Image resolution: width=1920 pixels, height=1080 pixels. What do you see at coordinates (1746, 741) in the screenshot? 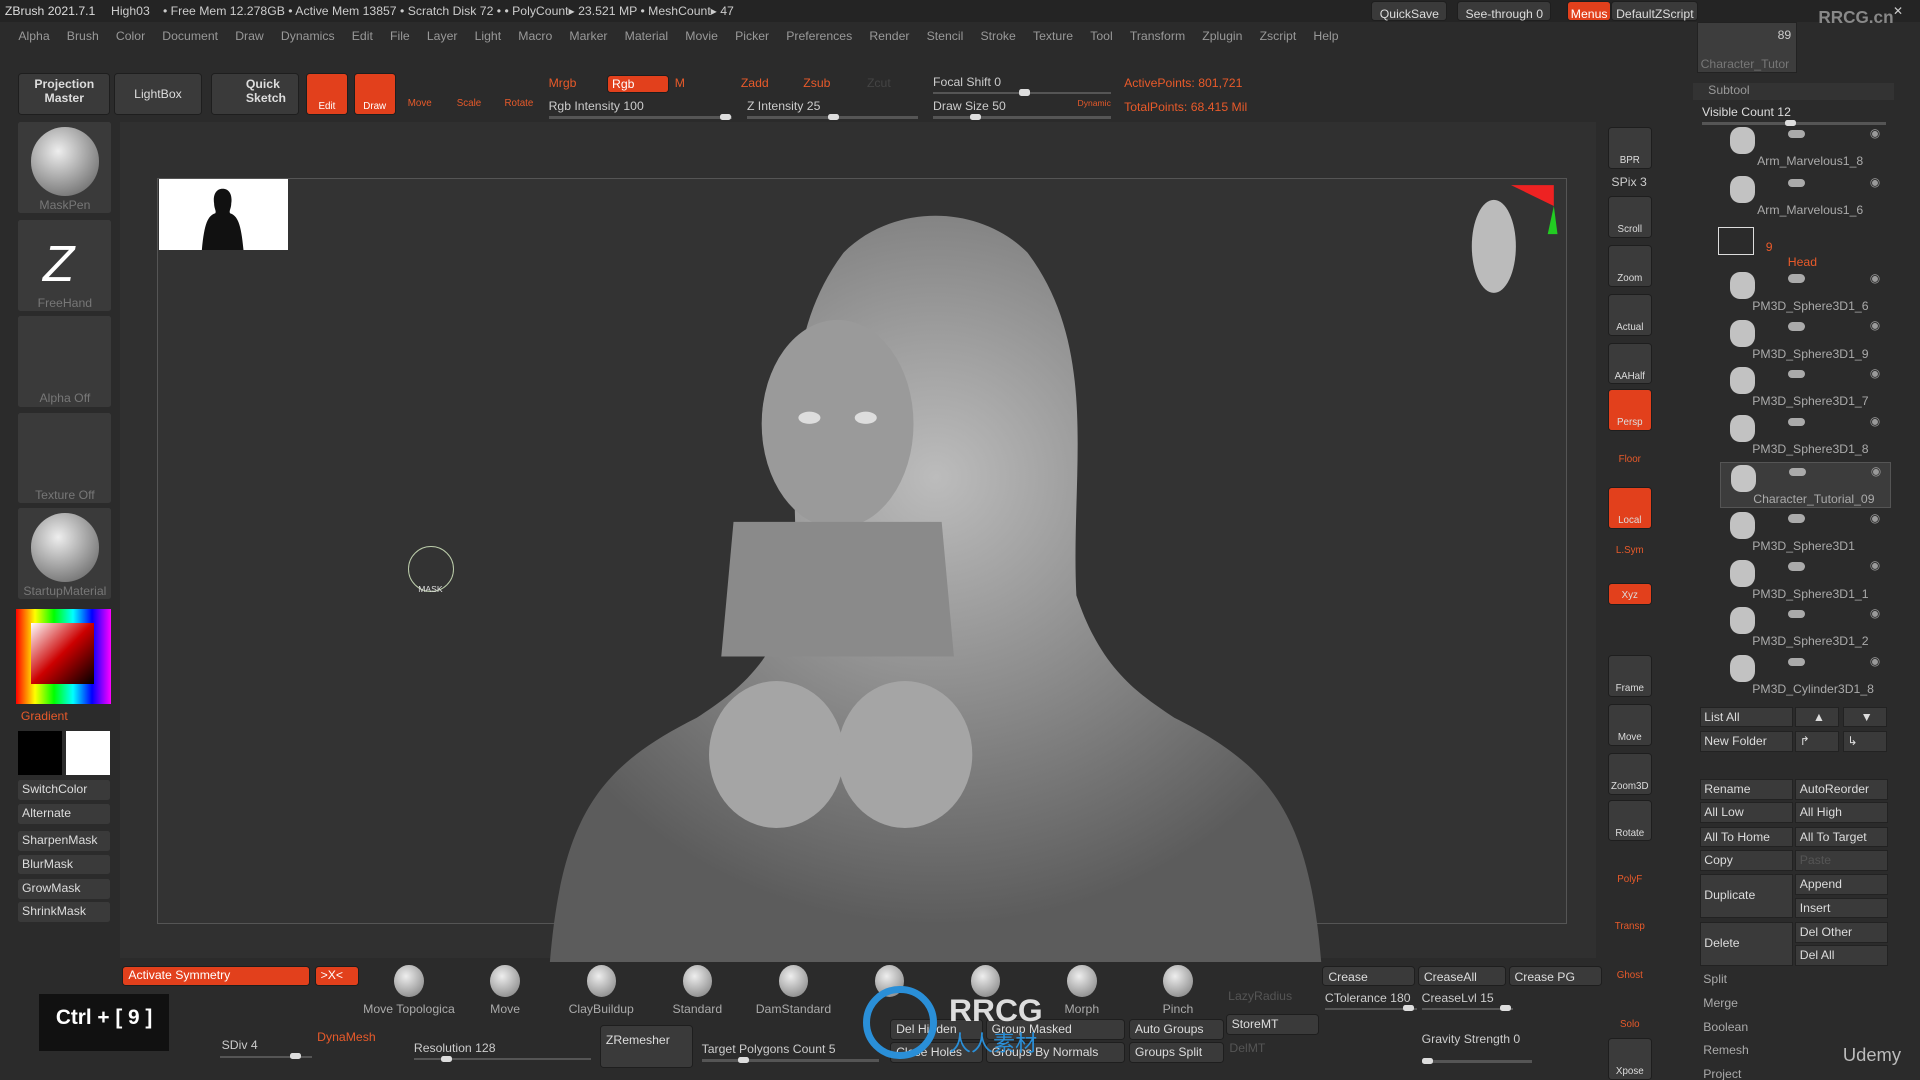
I see `new-folder-button: New Folder` at bounding box center [1746, 741].